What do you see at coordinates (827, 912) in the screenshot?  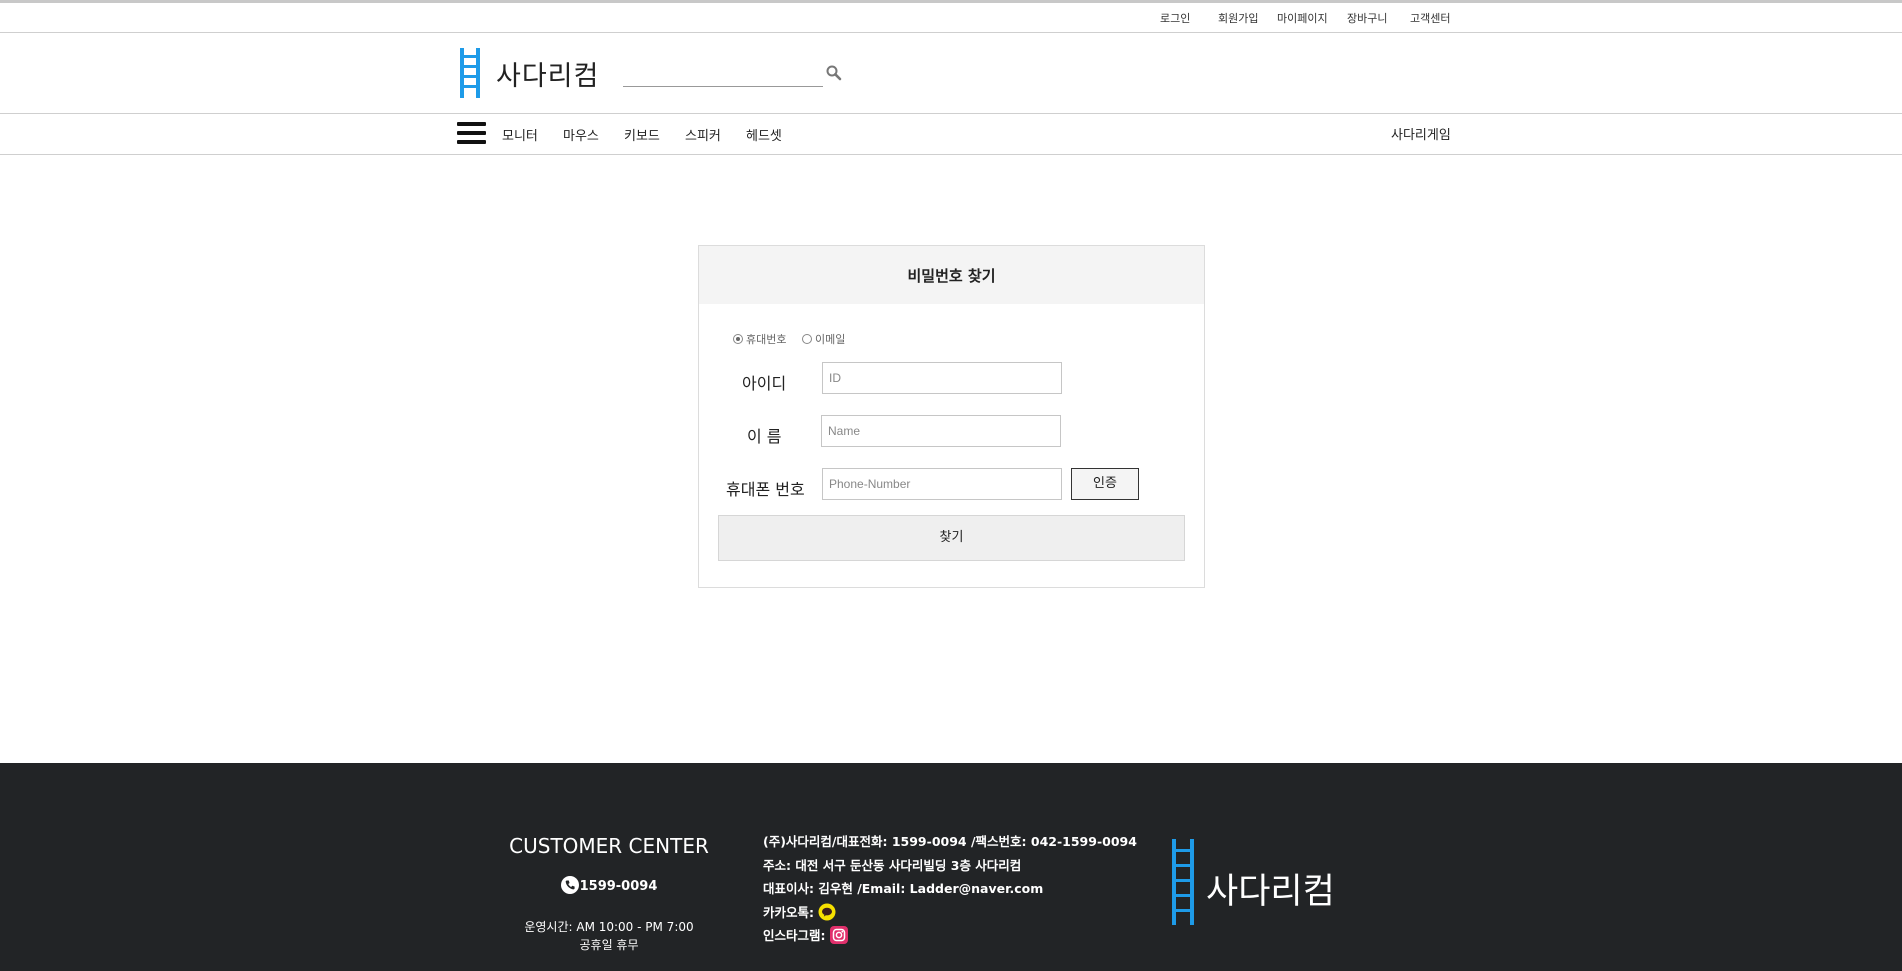 I see `kakaotalk-icon` at bounding box center [827, 912].